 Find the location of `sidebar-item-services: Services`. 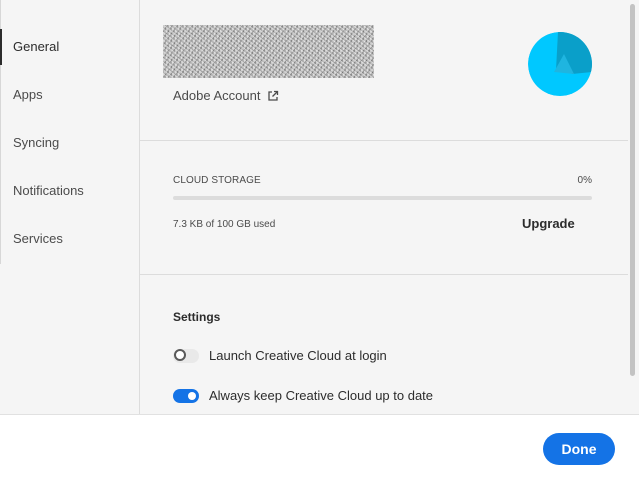

sidebar-item-services: Services is located at coordinates (69, 239).